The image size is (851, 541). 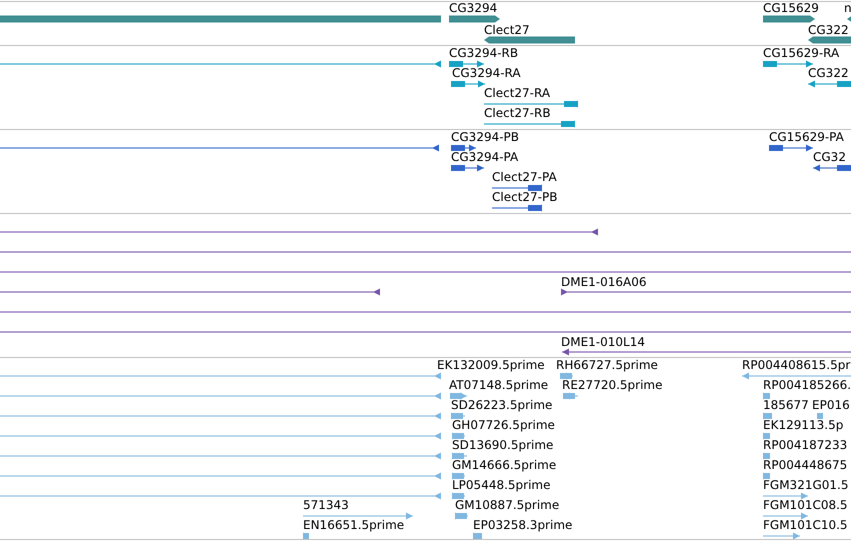 I want to click on feature-label: CG3294-RA, so click(x=486, y=73).